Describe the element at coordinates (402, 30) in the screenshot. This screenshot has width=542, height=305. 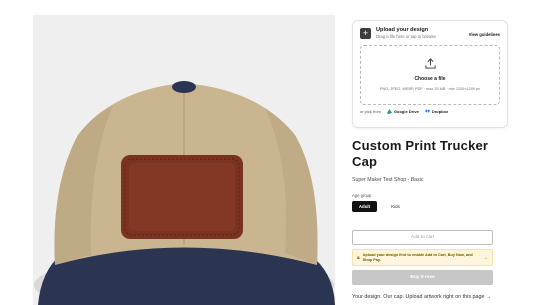
I see `upload-title: Upload your design` at that location.